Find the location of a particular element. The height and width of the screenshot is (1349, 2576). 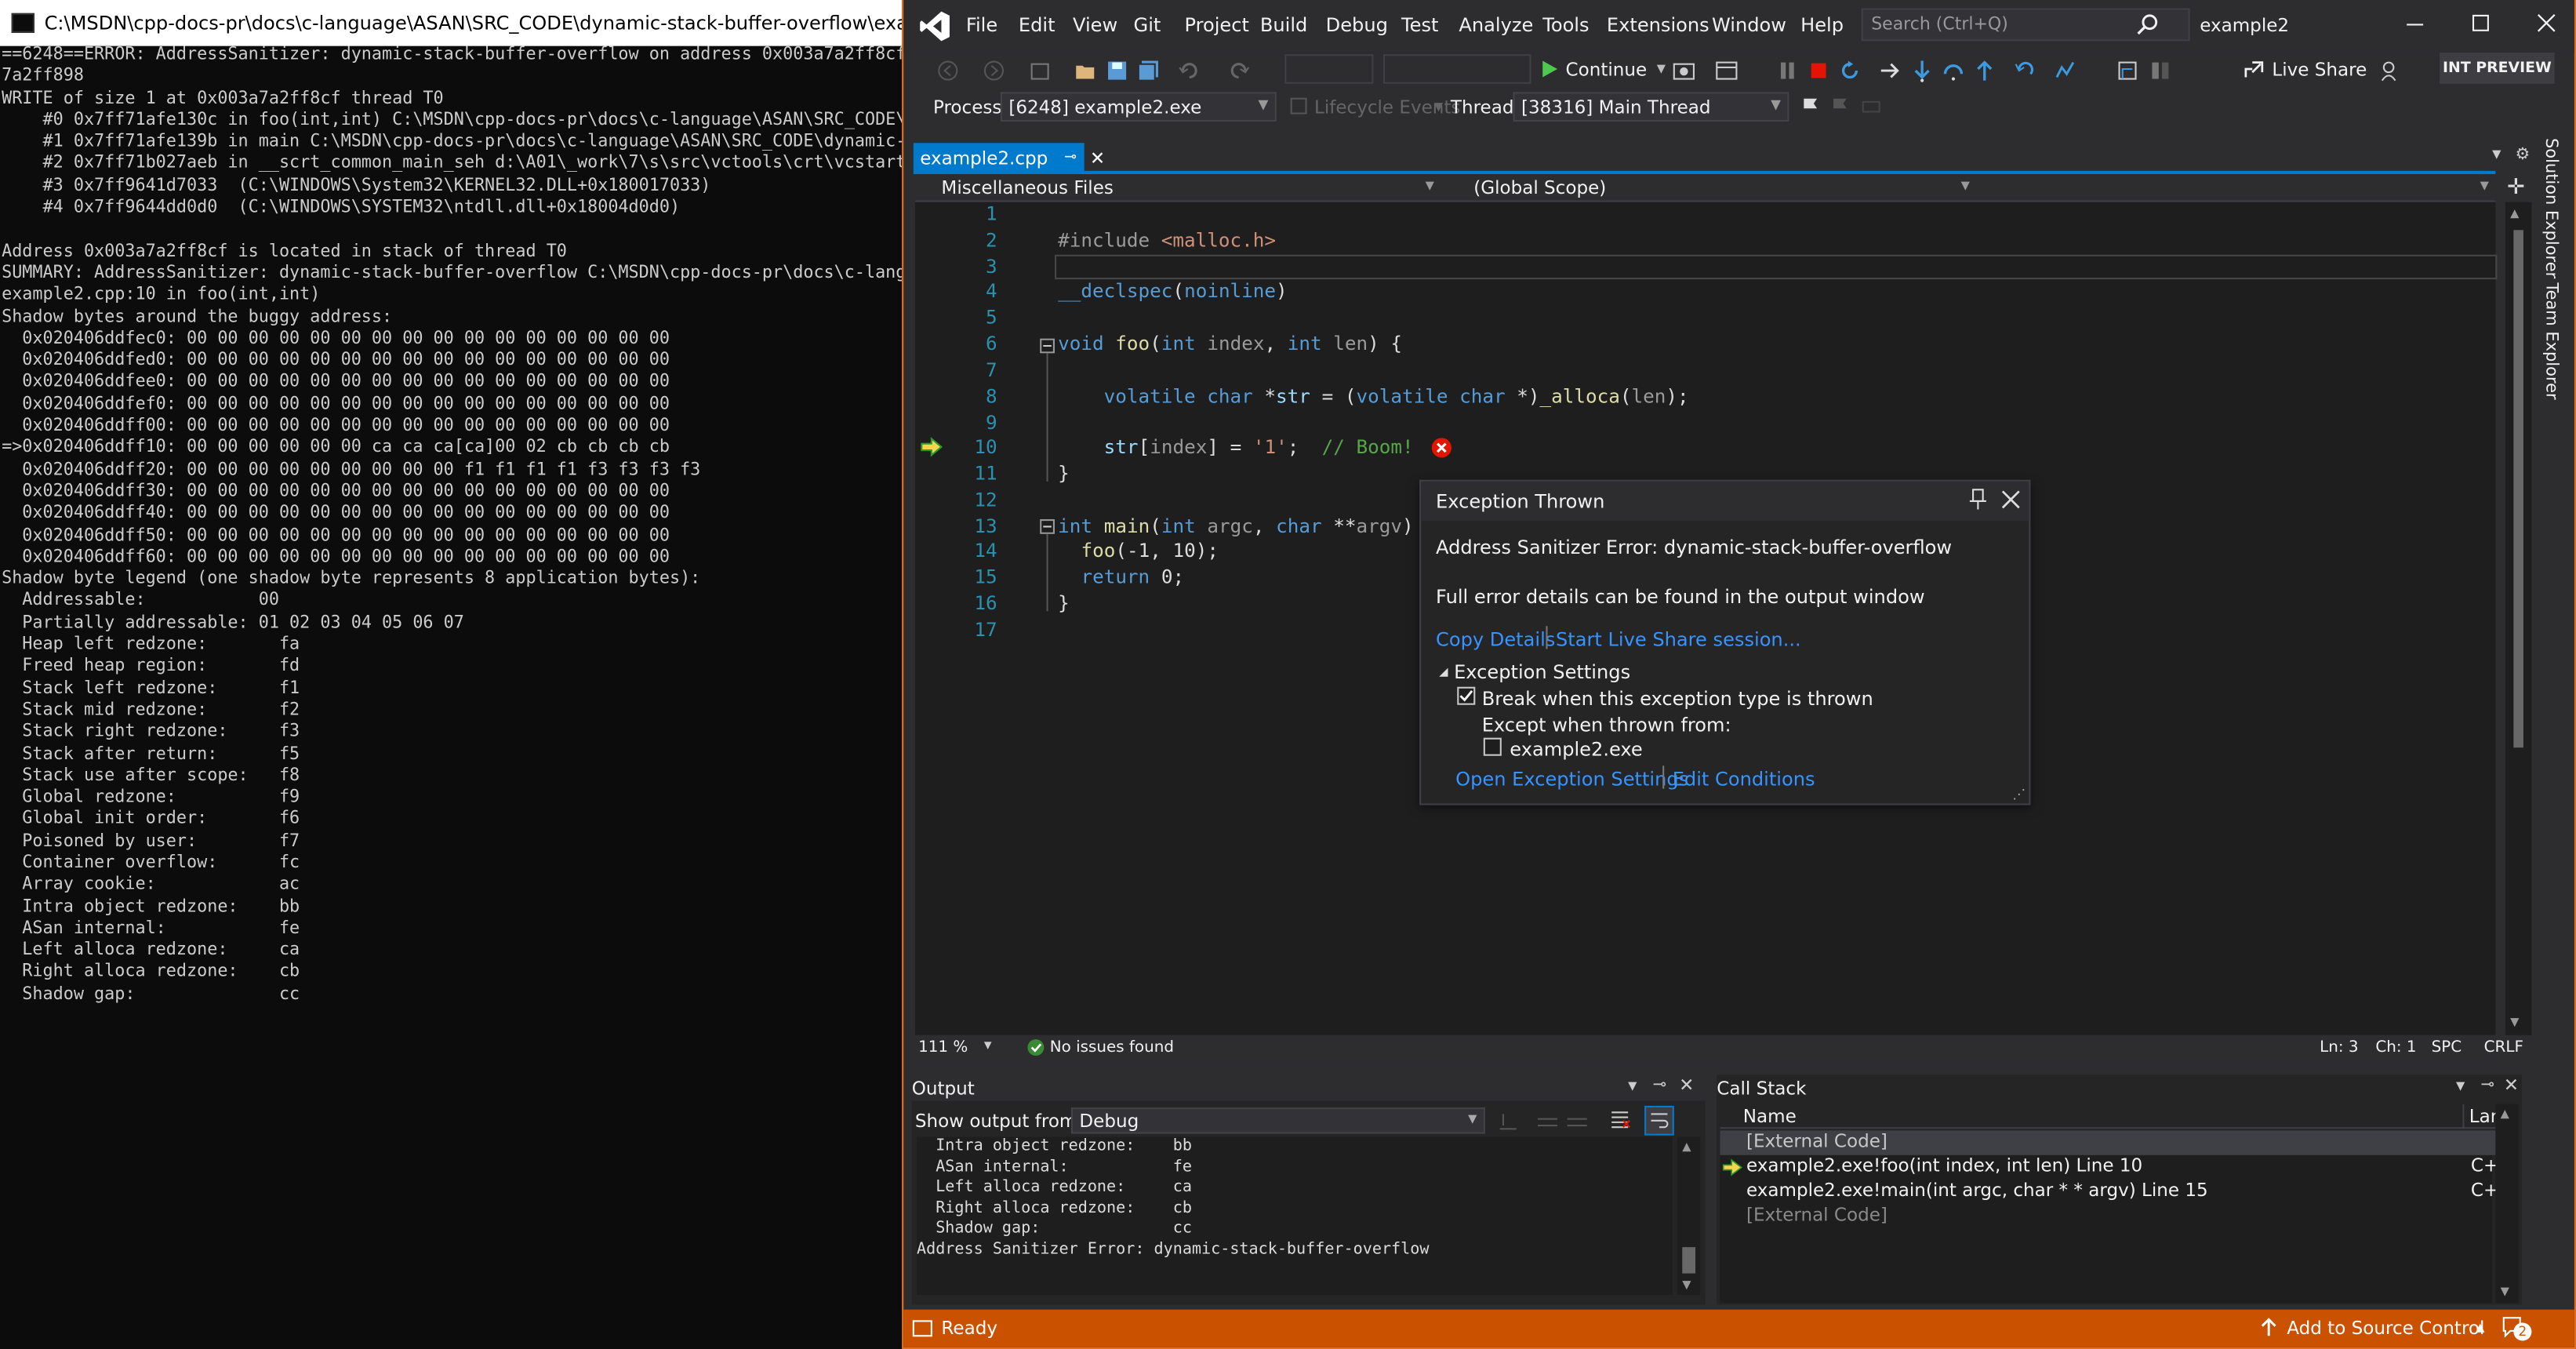

menu-window: Window is located at coordinates (1749, 24).